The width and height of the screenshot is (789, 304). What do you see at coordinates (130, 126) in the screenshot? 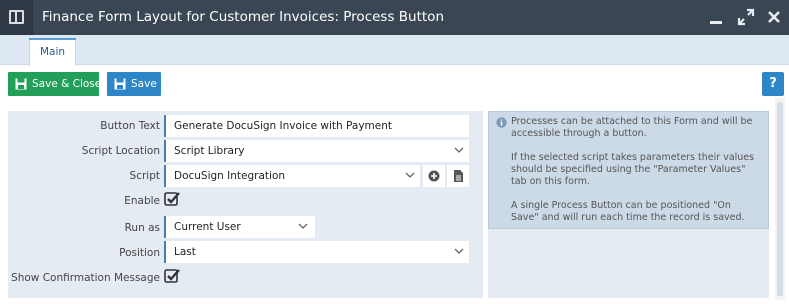
I see `button-text-label: Button Text` at bounding box center [130, 126].